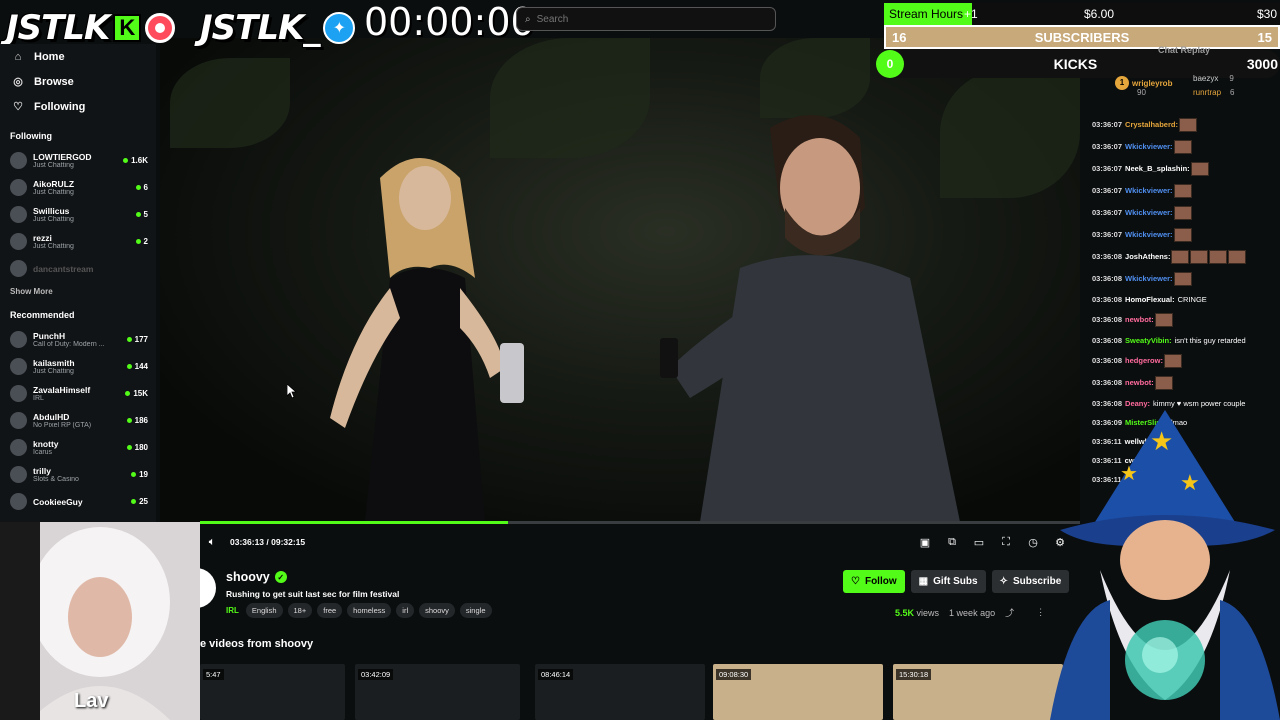  Describe the element at coordinates (272, 692) in the screenshot. I see `video-thumbnail: 5:47` at that location.